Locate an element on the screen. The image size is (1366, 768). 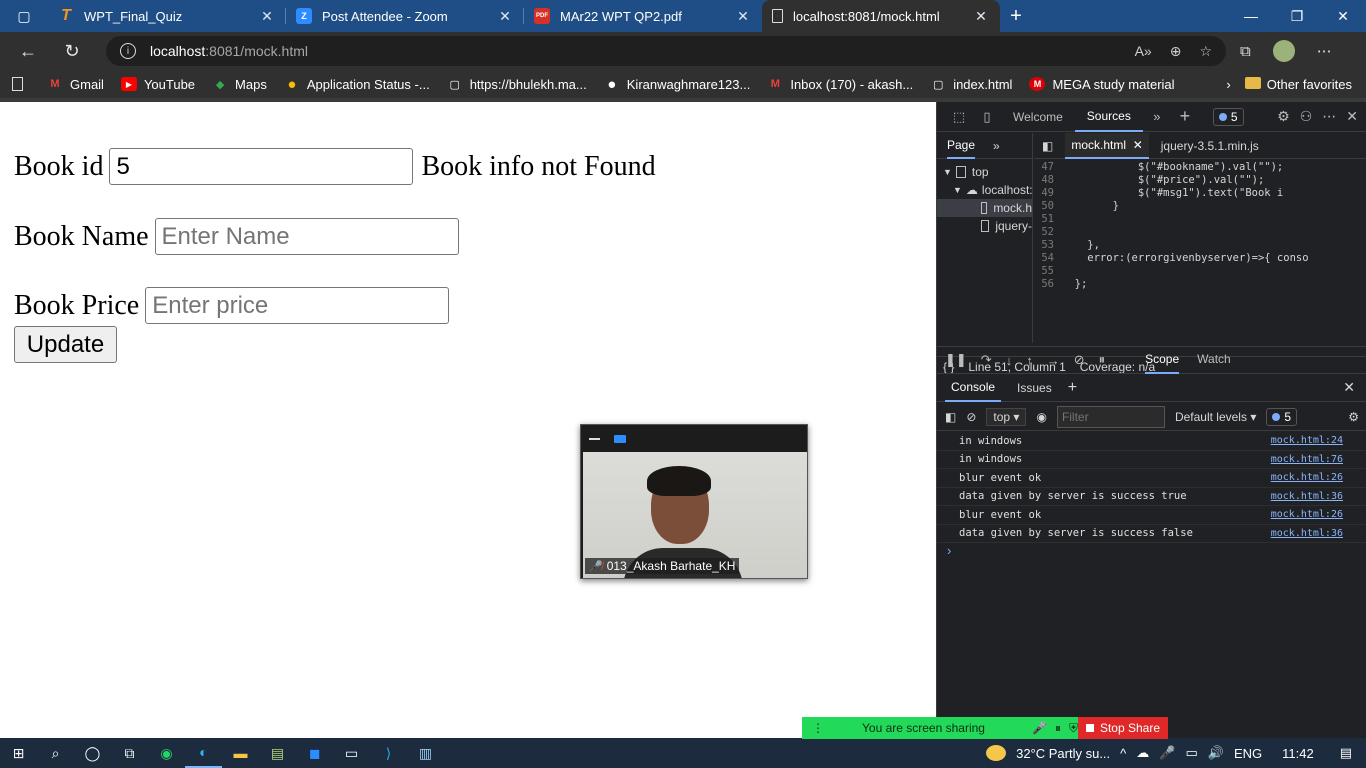
chevron-right-icon: › is located at coordinates (1228, 84).